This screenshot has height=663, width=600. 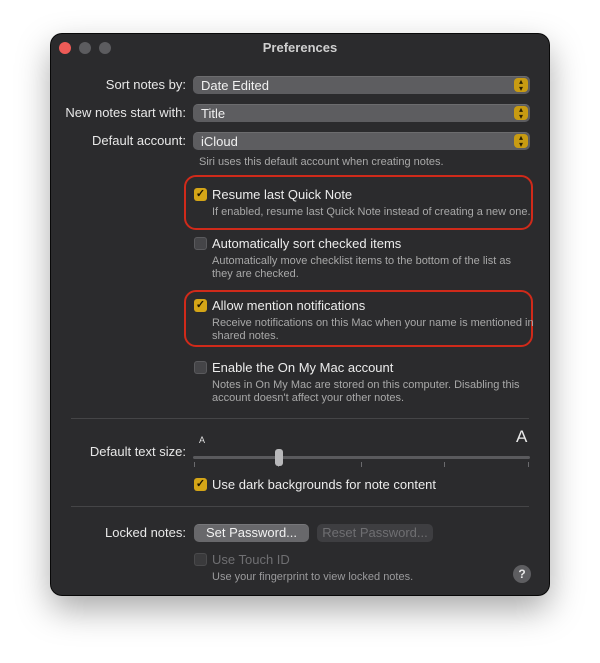 What do you see at coordinates (245, 336) in the screenshot?
I see `mention-notifications-desc-line2: shared notes.` at bounding box center [245, 336].